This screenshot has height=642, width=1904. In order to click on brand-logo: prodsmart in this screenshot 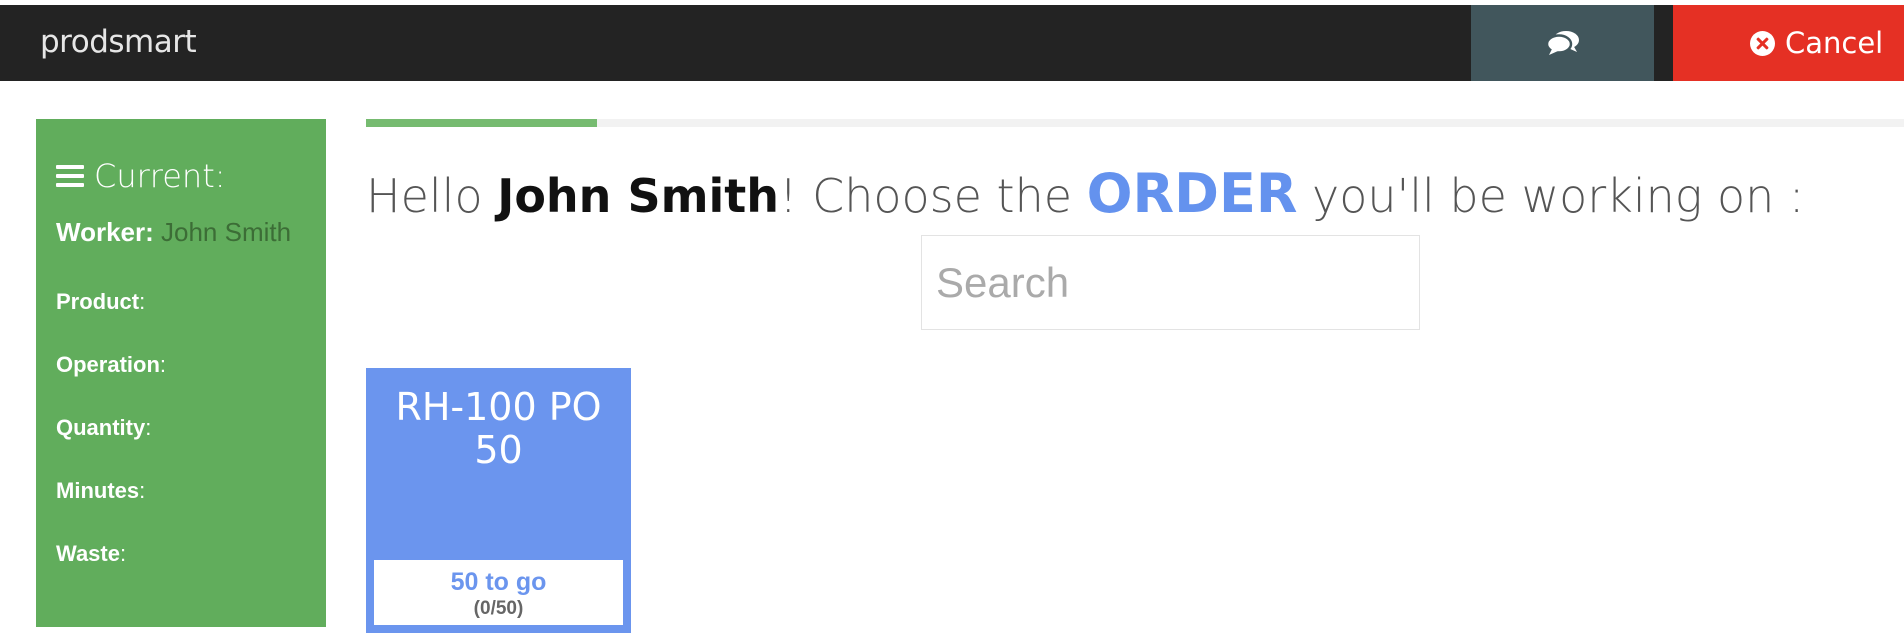, I will do `click(118, 42)`.